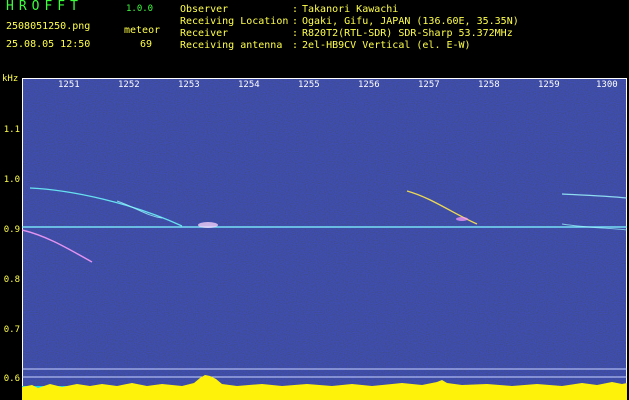 Image resolution: width=629 pixels, height=400 pixels. I want to click on x-tick-label: 1251, so click(69, 85).